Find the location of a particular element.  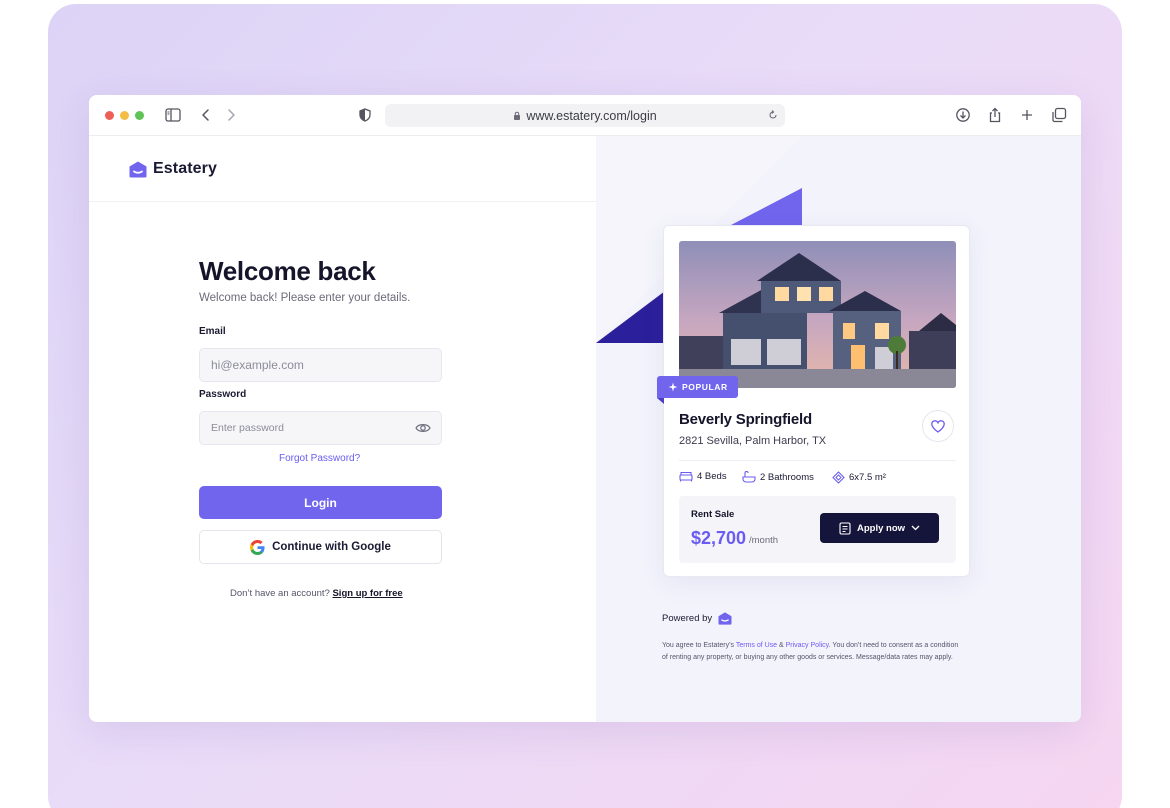

feature-bathrooms: 2 Bathrooms is located at coordinates (778, 477).